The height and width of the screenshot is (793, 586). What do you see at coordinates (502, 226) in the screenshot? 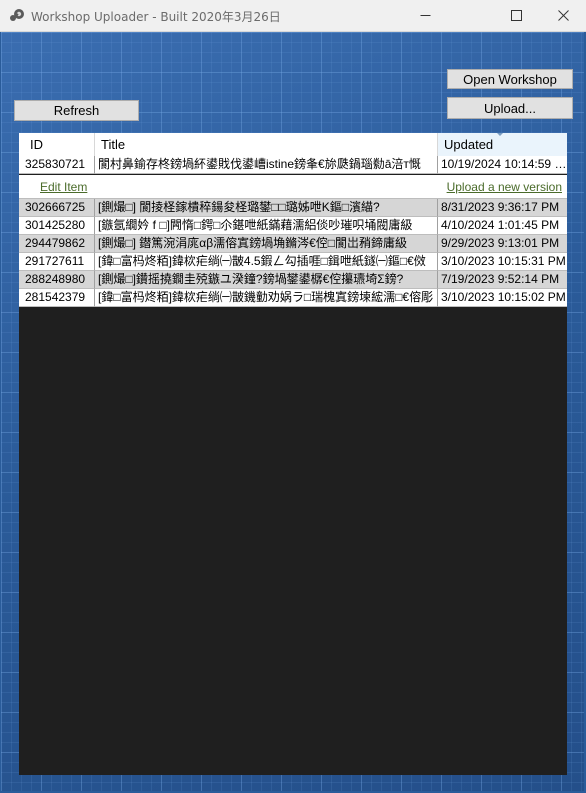
I see `cell-updated: 4/10/2024 1:01:45 PM` at bounding box center [502, 226].